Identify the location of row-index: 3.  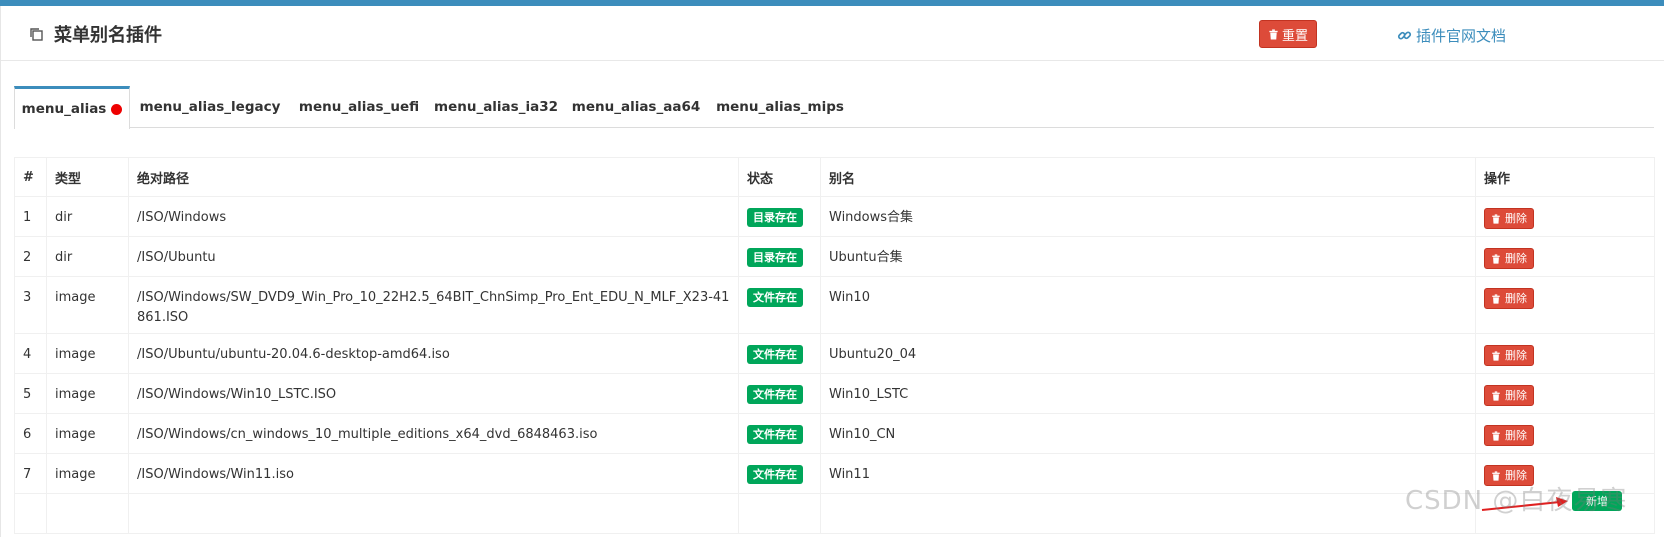
(30, 305).